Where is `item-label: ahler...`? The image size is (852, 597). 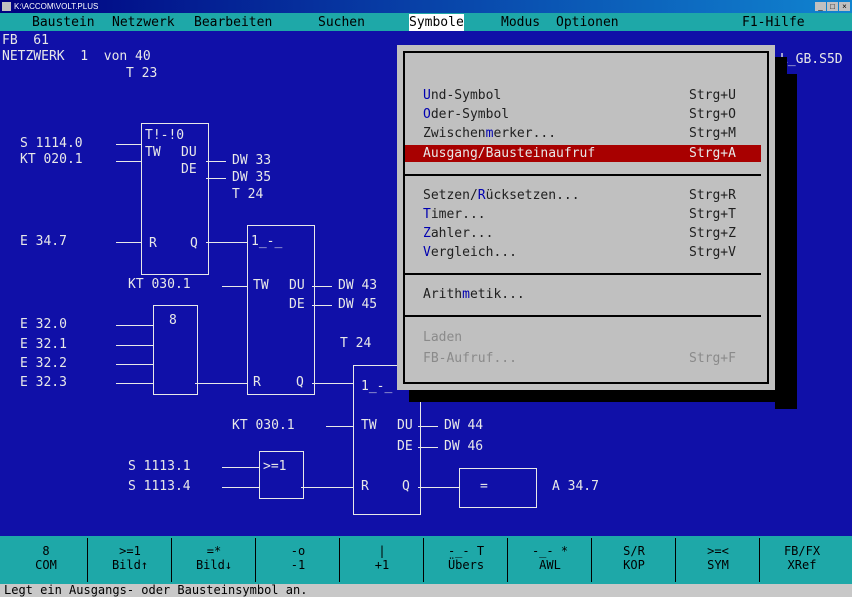
item-label: ahler... is located at coordinates (462, 233).